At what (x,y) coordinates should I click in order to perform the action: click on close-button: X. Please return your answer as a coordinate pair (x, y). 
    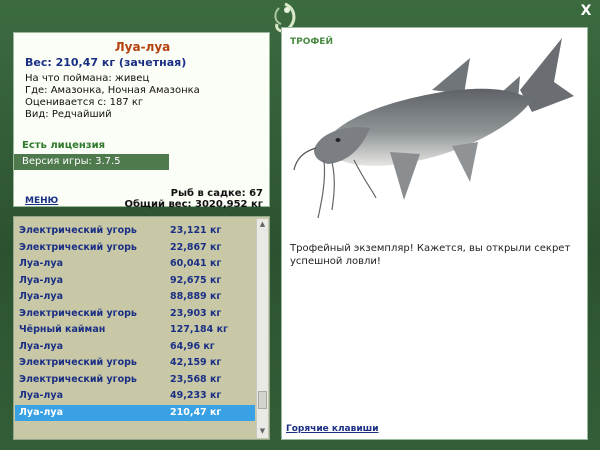
    Looking at the image, I should click on (586, 11).